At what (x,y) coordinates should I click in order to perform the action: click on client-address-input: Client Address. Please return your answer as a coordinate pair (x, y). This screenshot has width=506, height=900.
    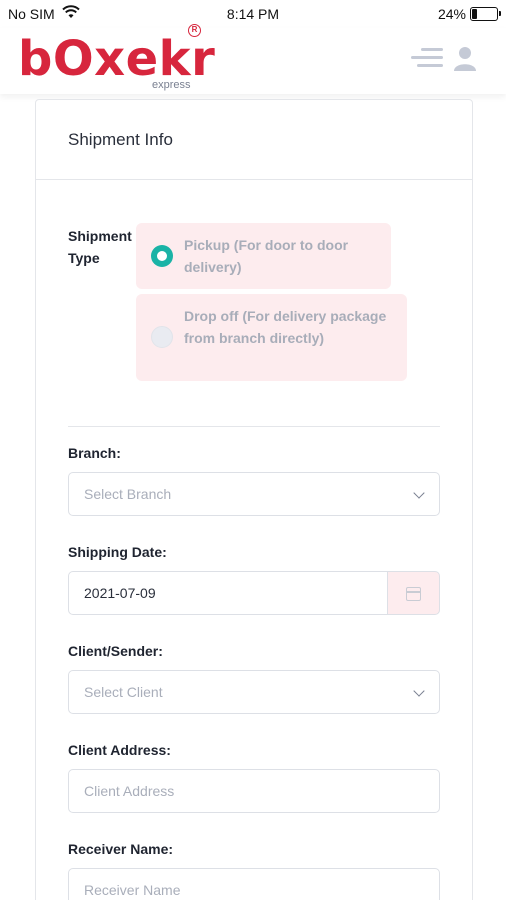
    Looking at the image, I should click on (254, 791).